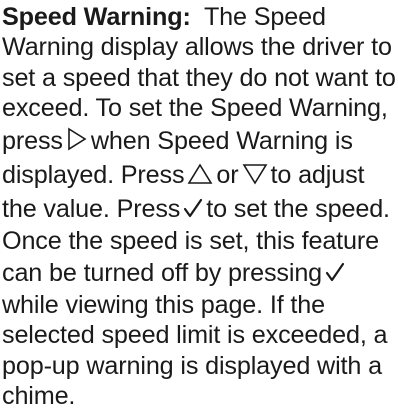 The width and height of the screenshot is (398, 412). I want to click on body-text: set a speed that they do not want to, so click(199, 77).